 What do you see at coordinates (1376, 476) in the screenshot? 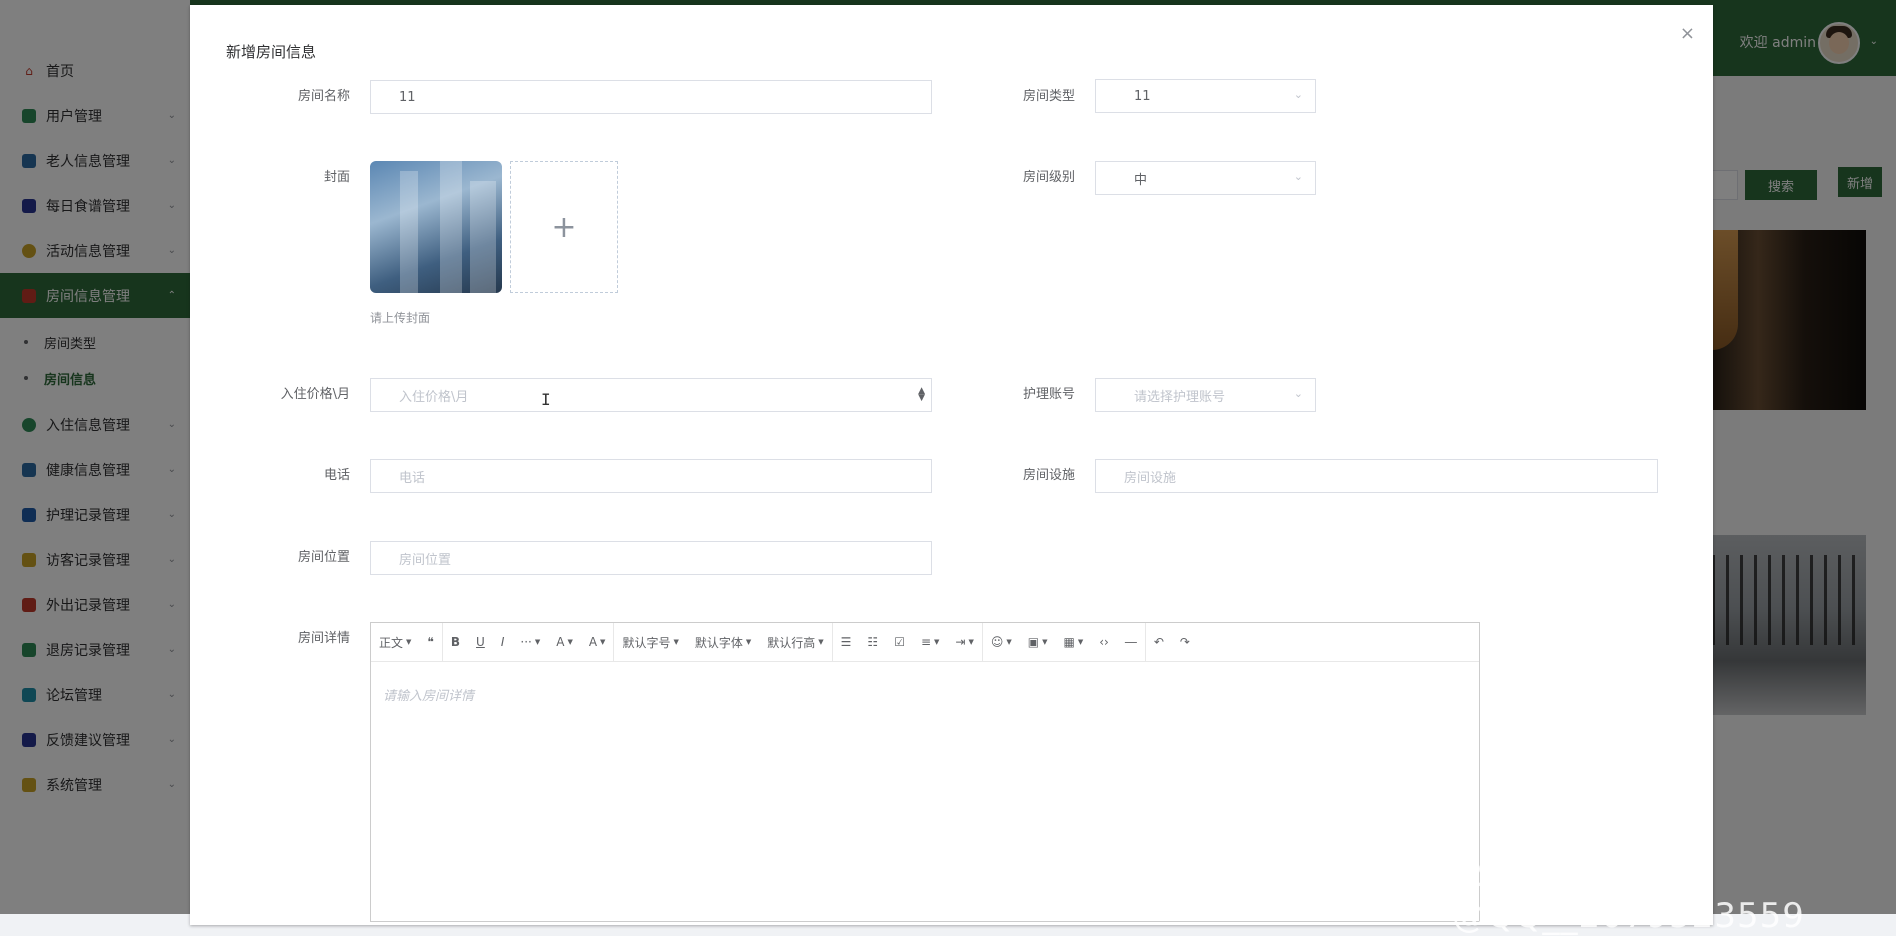
I see `facility-input: 房间设施` at bounding box center [1376, 476].